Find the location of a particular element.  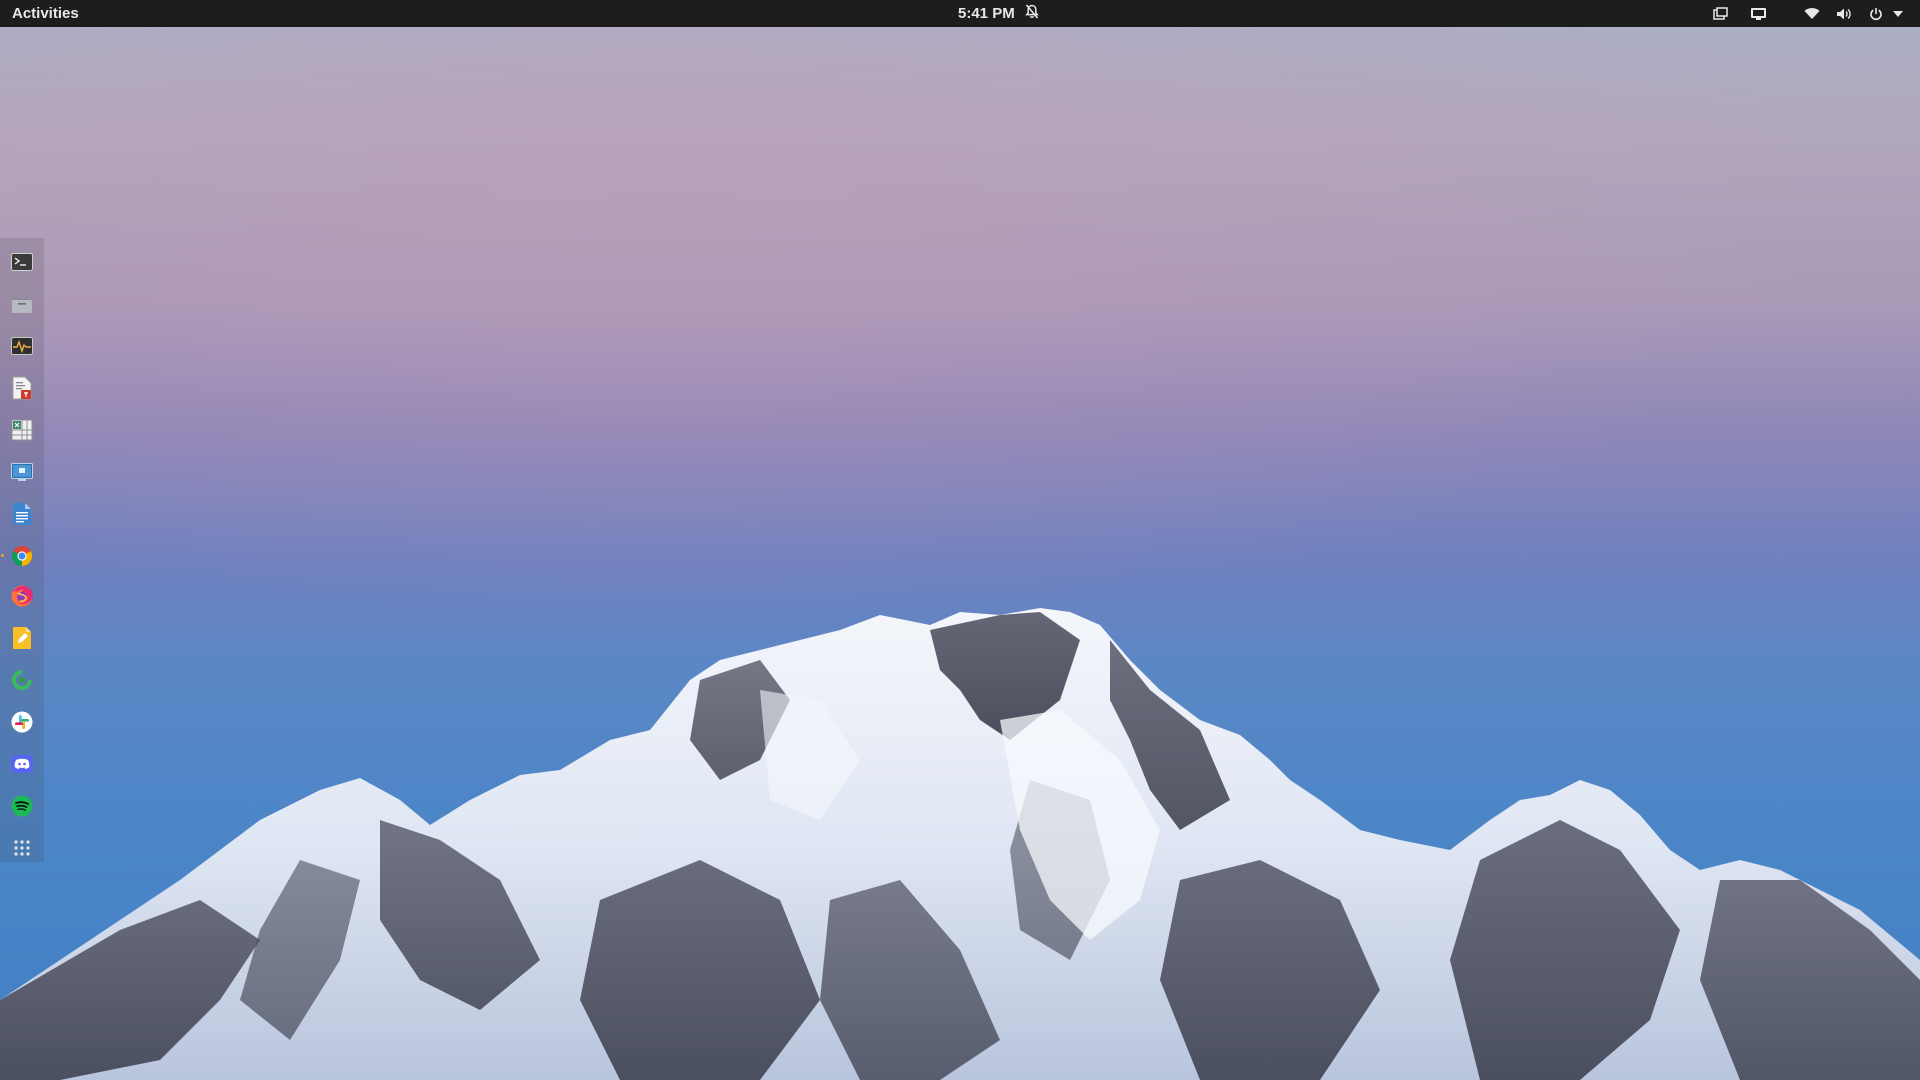

discord-icon is located at coordinates (22, 764).